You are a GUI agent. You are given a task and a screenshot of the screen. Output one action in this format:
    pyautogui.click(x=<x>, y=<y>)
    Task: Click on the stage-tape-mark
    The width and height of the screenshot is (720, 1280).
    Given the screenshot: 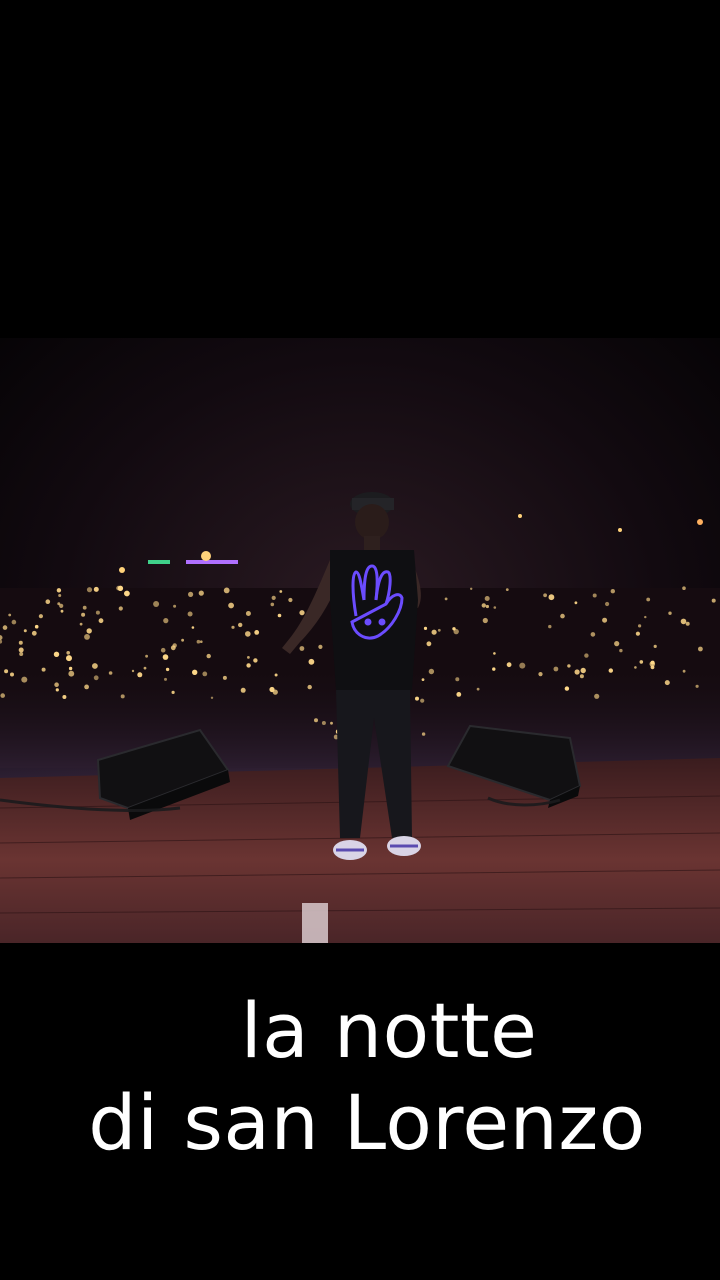 What is the action you would take?
    pyautogui.click(x=315, y=923)
    